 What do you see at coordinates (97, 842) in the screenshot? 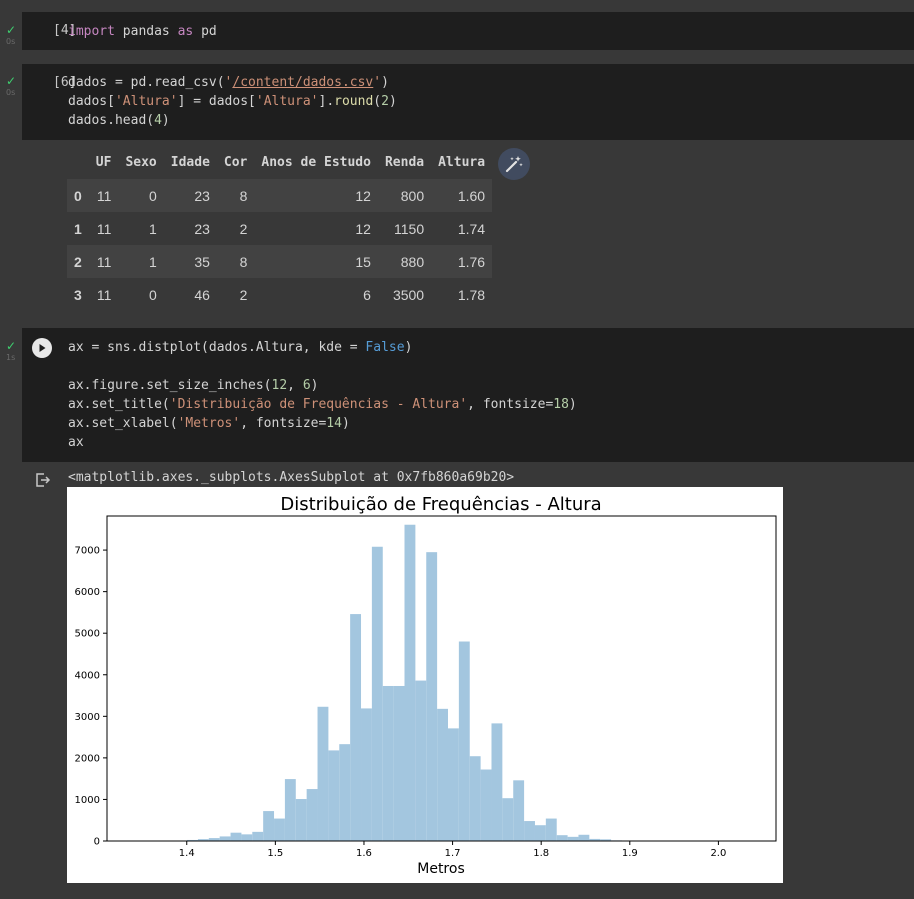
I see `y-tick-label: 0` at bounding box center [97, 842].